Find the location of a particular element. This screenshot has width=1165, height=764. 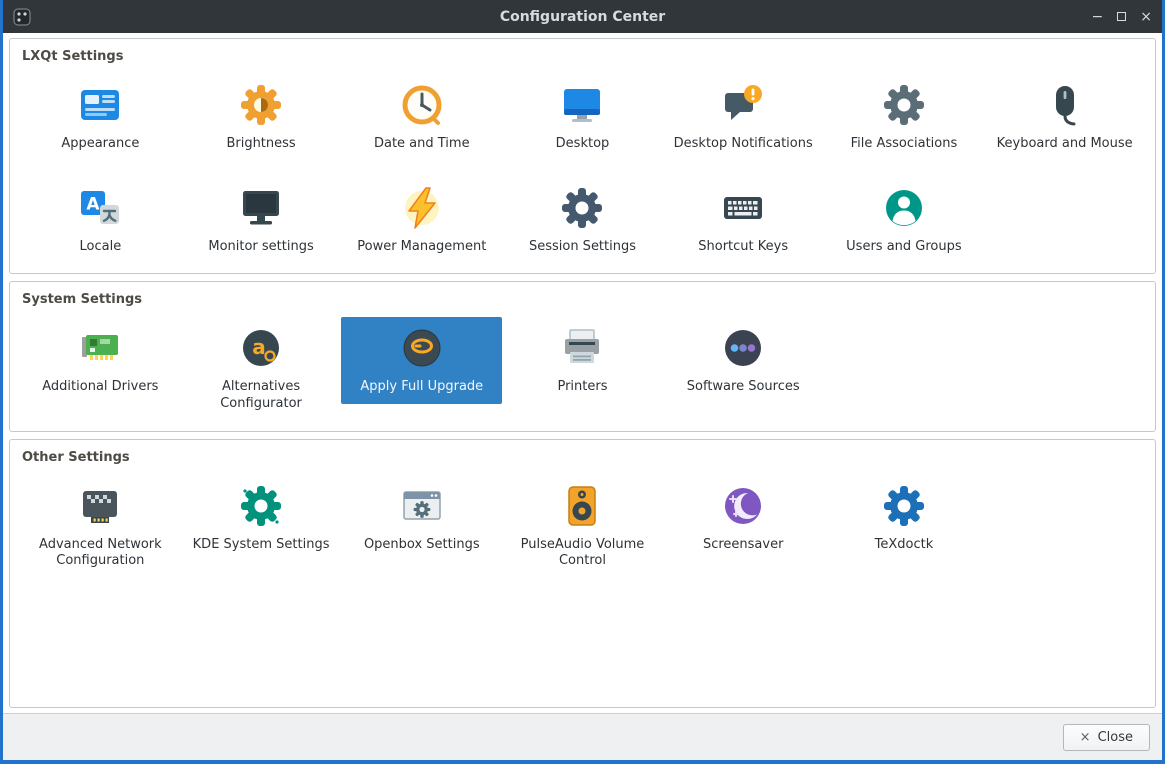

date-time-icon is located at coordinates (422, 105).